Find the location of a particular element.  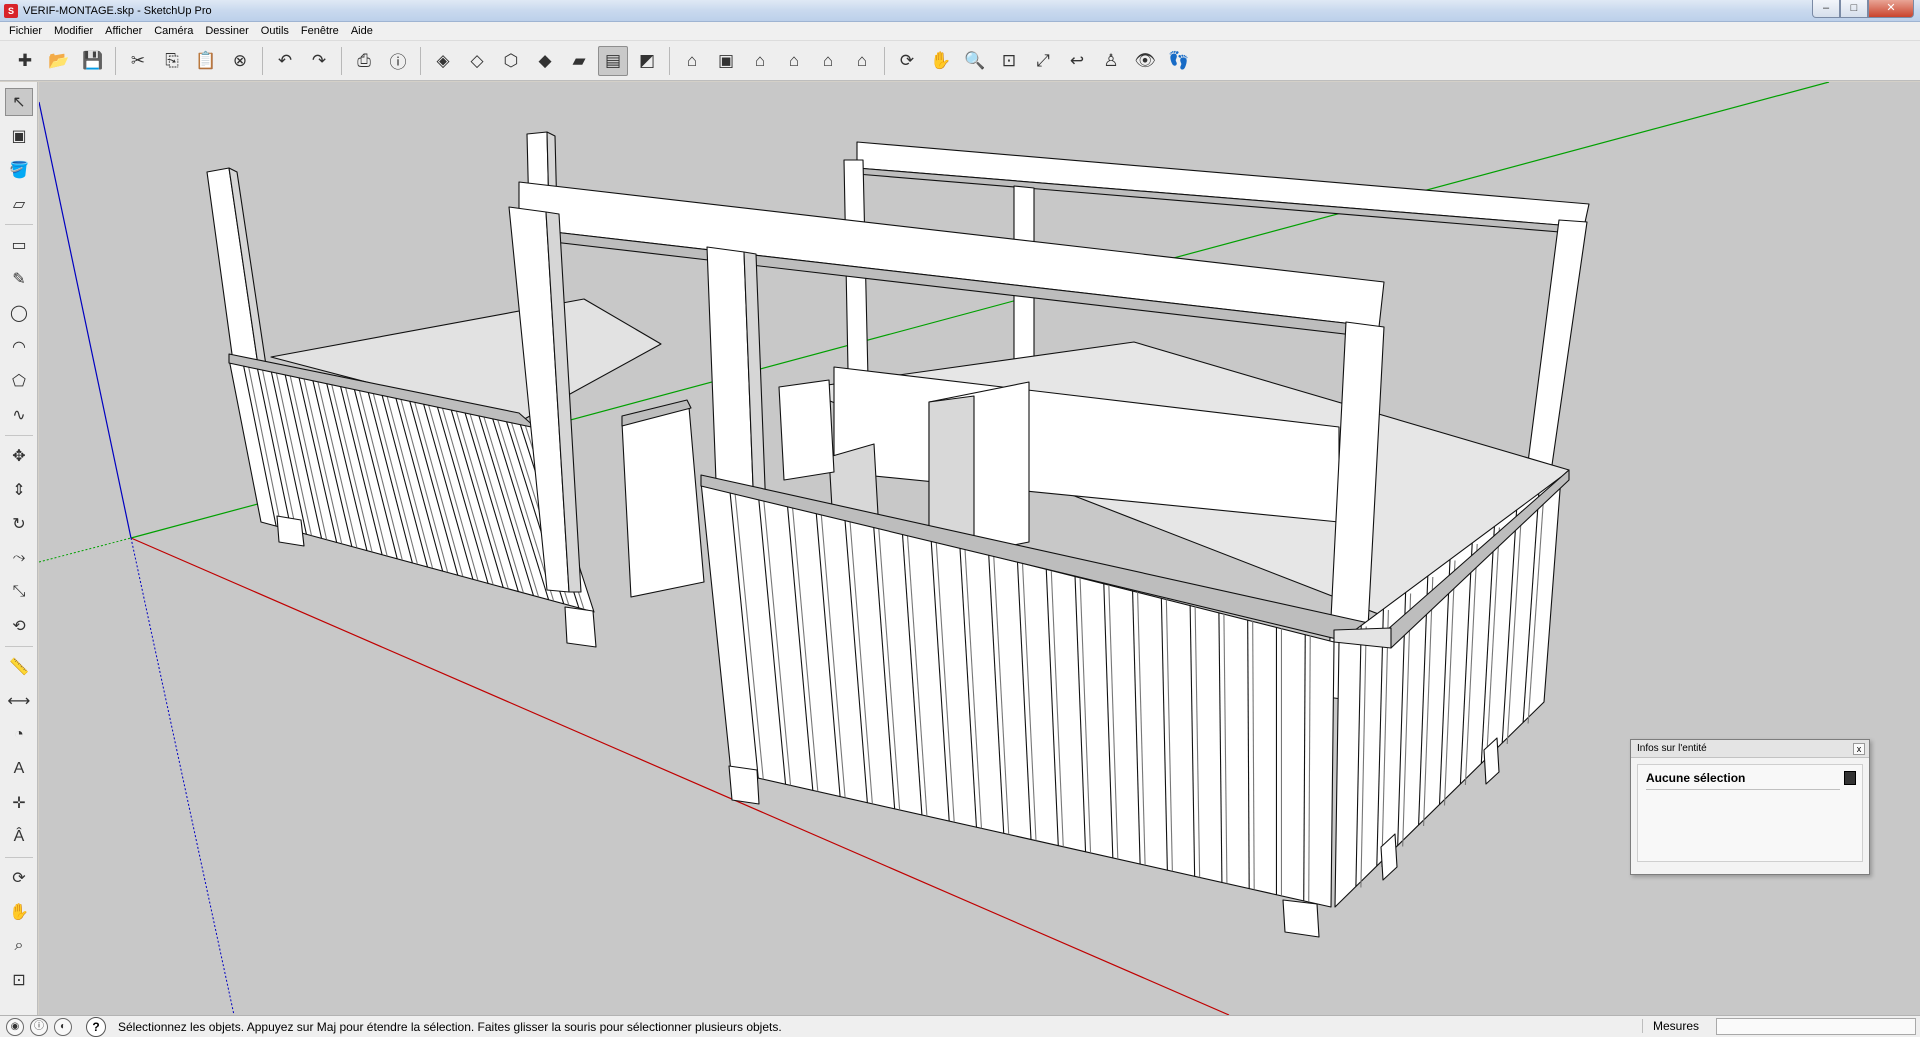

selection-label: Aucune sélection is located at coordinates (1696, 778).